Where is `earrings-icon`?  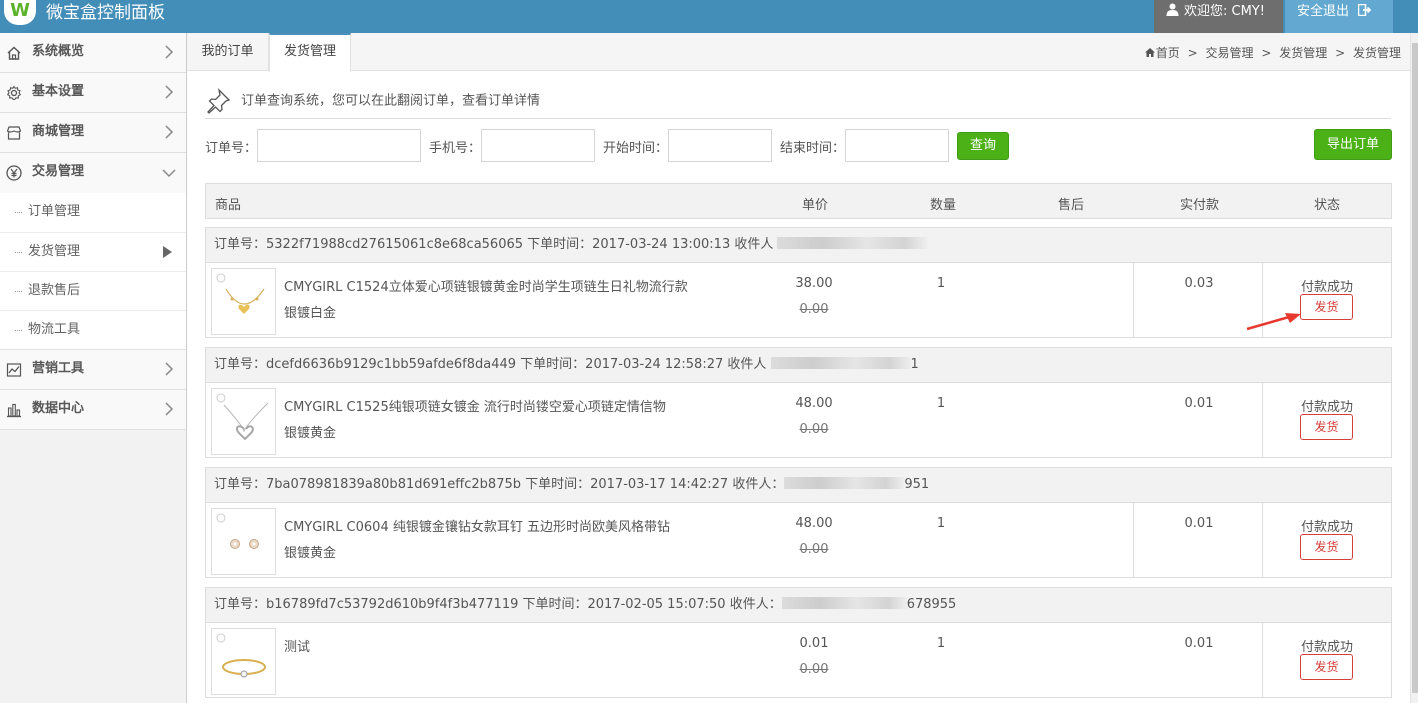 earrings-icon is located at coordinates (237, 531).